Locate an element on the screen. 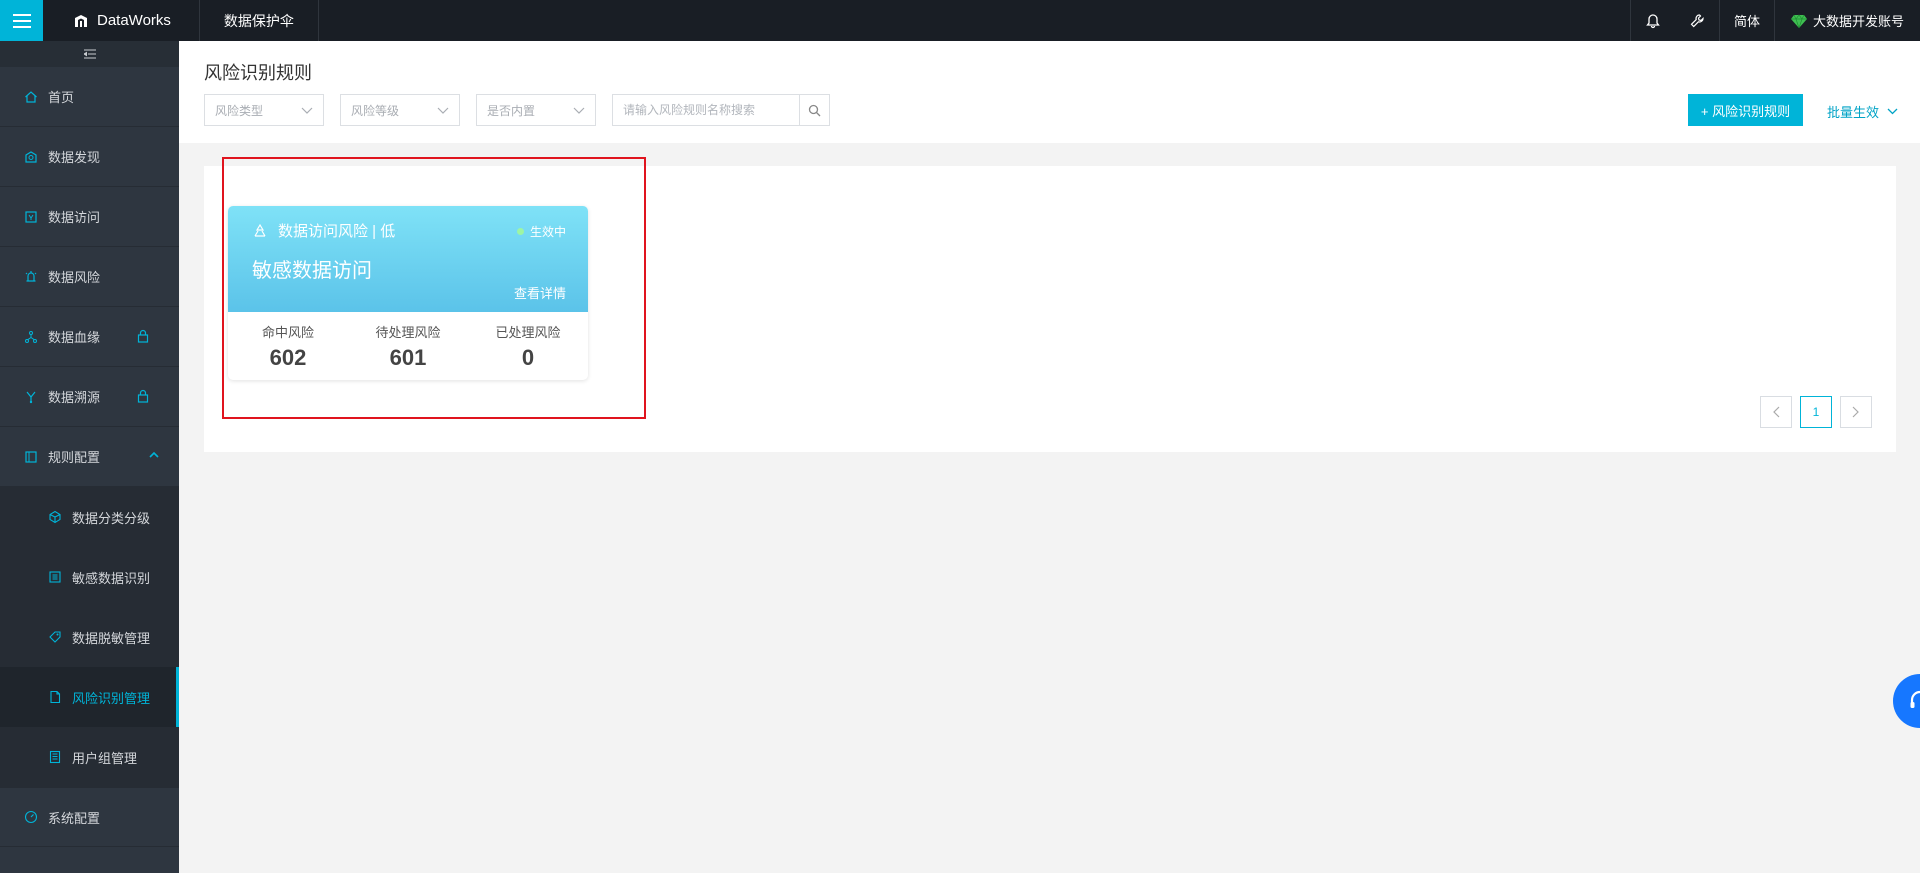  sidebar-subitem-masking: 数据脱敏管理 is located at coordinates (89, 637).